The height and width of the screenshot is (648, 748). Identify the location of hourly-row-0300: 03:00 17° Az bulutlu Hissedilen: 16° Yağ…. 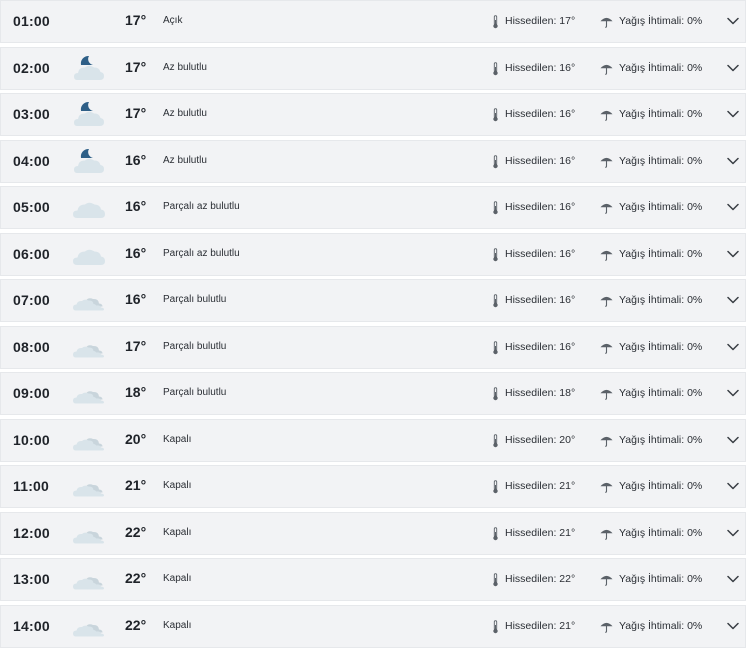
(373, 114).